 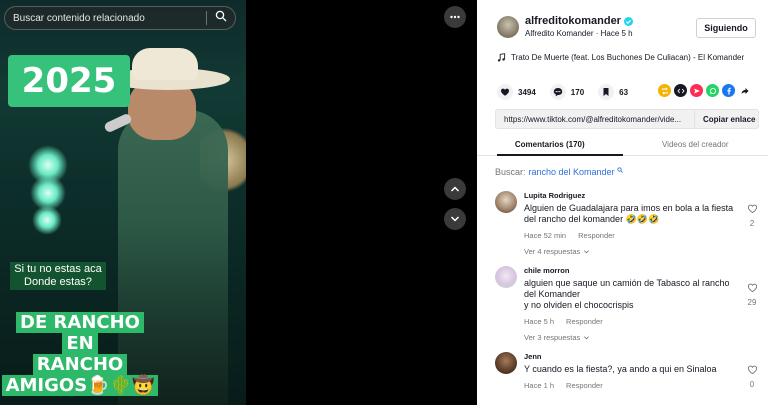 I want to click on commenter-name: Lupita Rodriguez, so click(x=631, y=195).